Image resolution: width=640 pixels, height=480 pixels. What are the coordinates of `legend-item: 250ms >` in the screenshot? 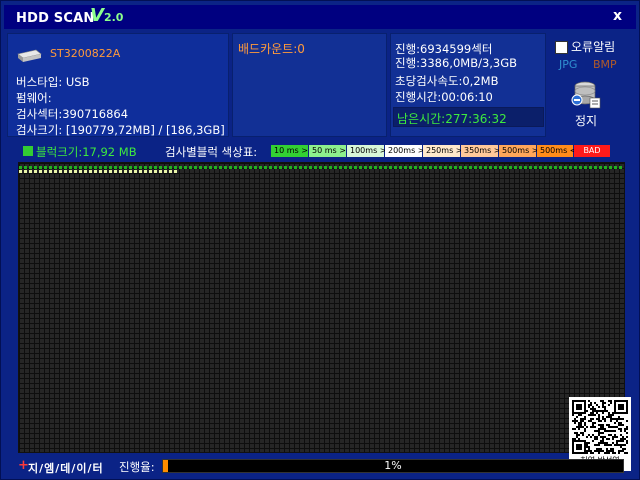 It's located at (442, 151).